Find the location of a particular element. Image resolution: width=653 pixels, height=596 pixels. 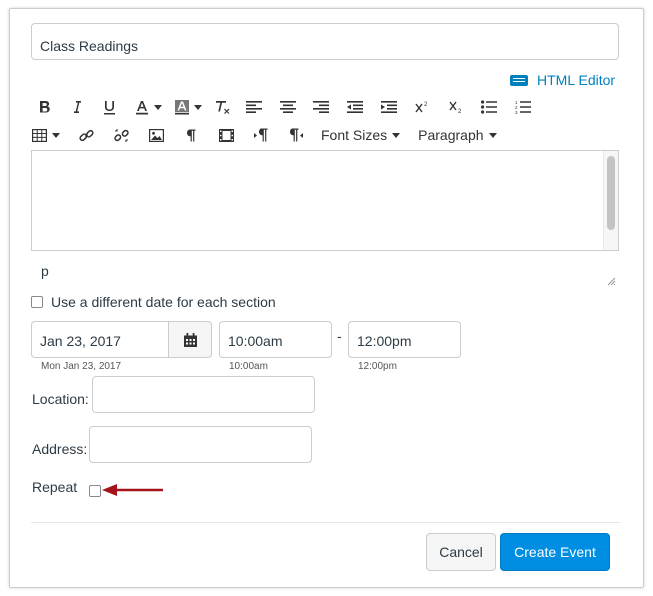

align-left-button is located at coordinates (254, 107).